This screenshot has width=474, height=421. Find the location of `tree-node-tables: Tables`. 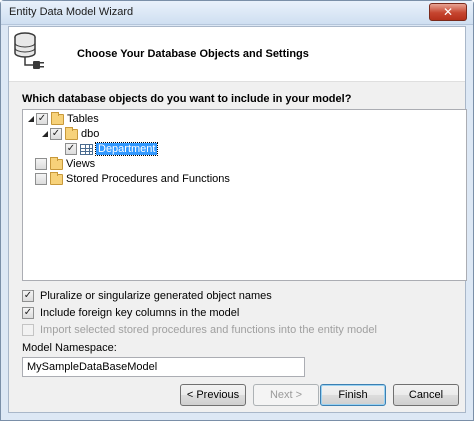

tree-node-tables: Tables is located at coordinates (63, 118).